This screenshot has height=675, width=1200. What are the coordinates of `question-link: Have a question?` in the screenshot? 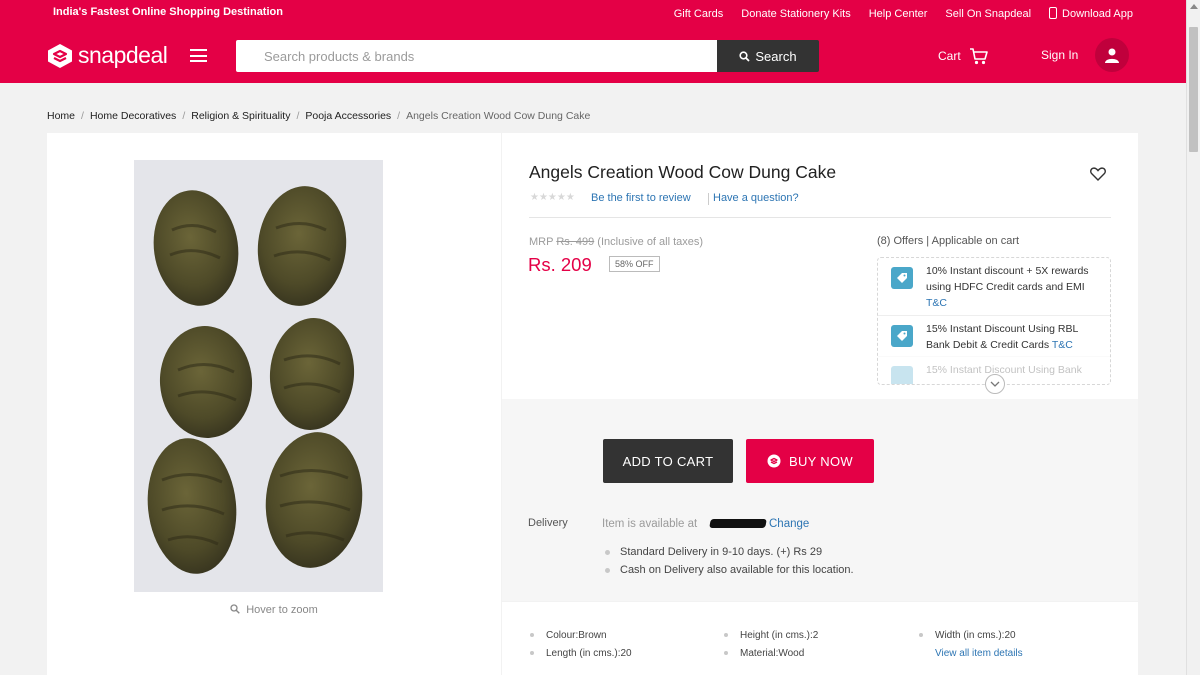 It's located at (756, 198).